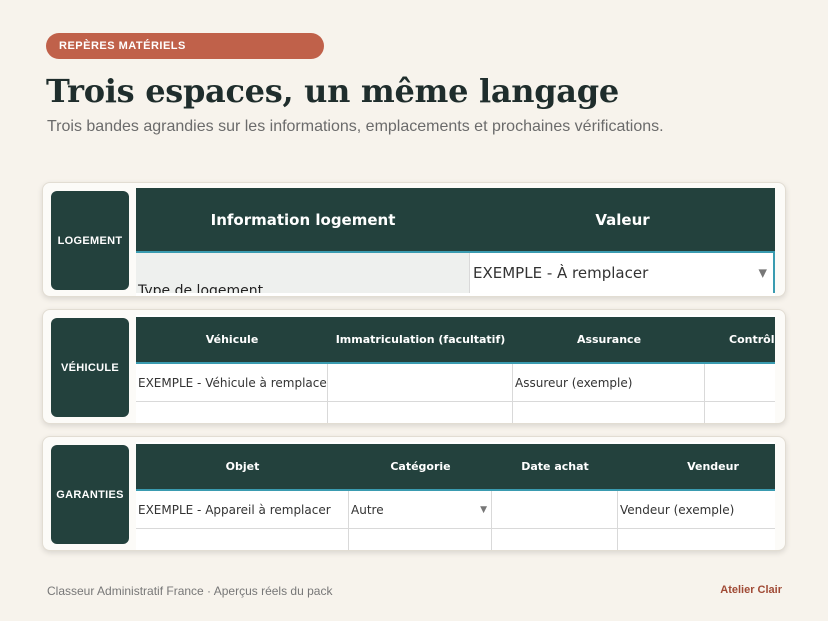 This screenshot has width=828, height=621. Describe the element at coordinates (332, 91) in the screenshot. I see `page-title: Trois espaces, un même langage` at that location.